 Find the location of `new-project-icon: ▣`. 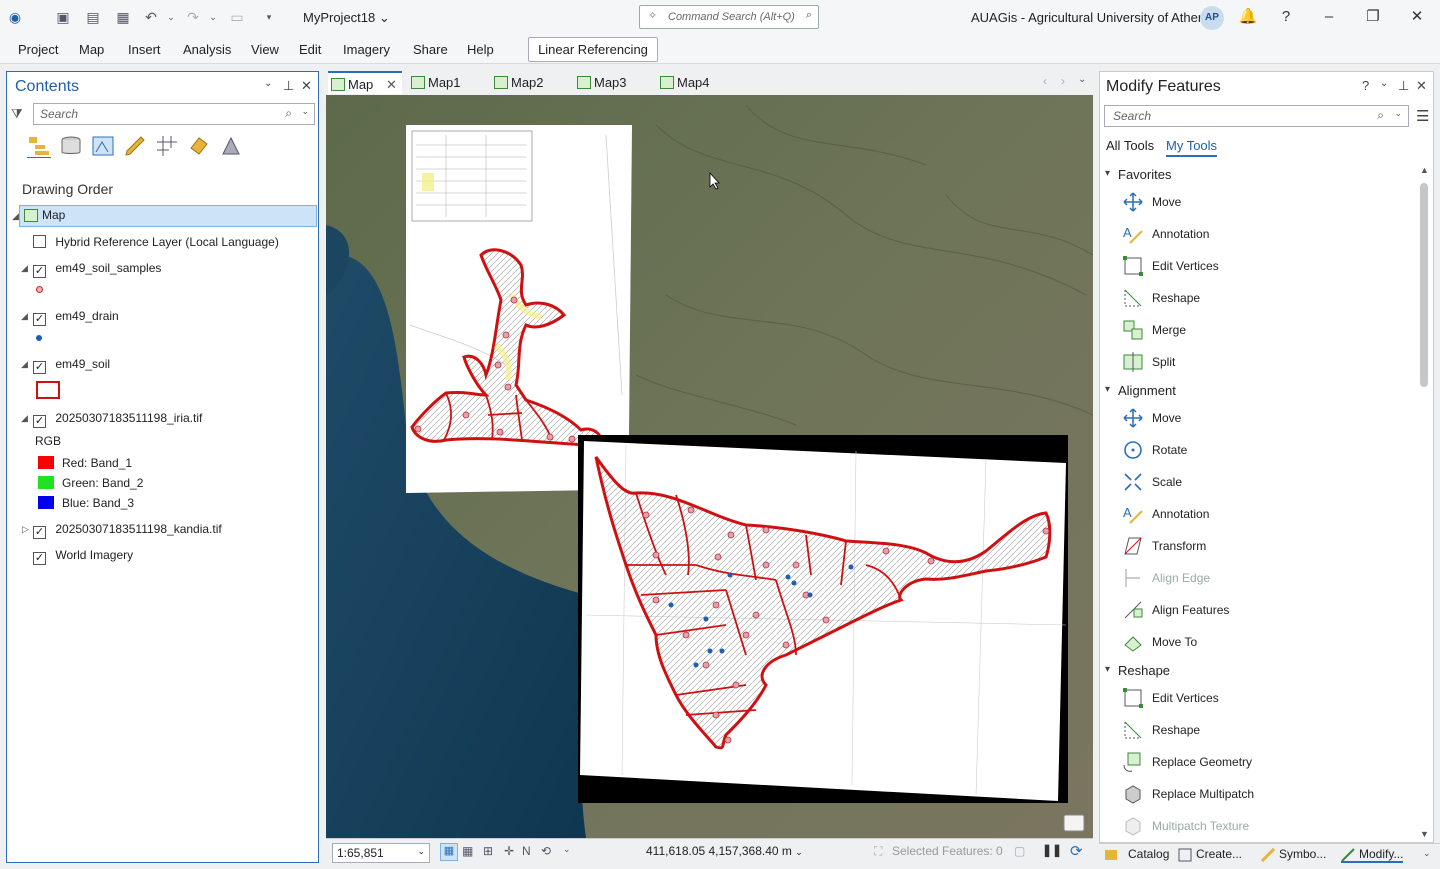

new-project-icon: ▣ is located at coordinates (63, 17).